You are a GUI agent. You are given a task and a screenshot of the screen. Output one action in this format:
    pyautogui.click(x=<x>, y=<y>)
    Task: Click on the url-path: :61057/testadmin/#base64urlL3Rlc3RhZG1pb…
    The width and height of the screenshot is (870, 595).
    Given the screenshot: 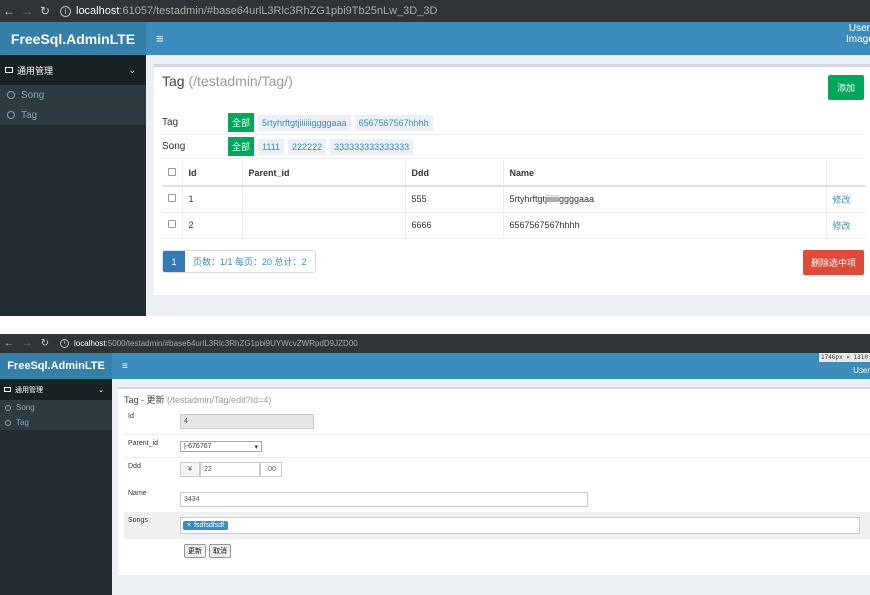 What is the action you would take?
    pyautogui.click(x=278, y=11)
    